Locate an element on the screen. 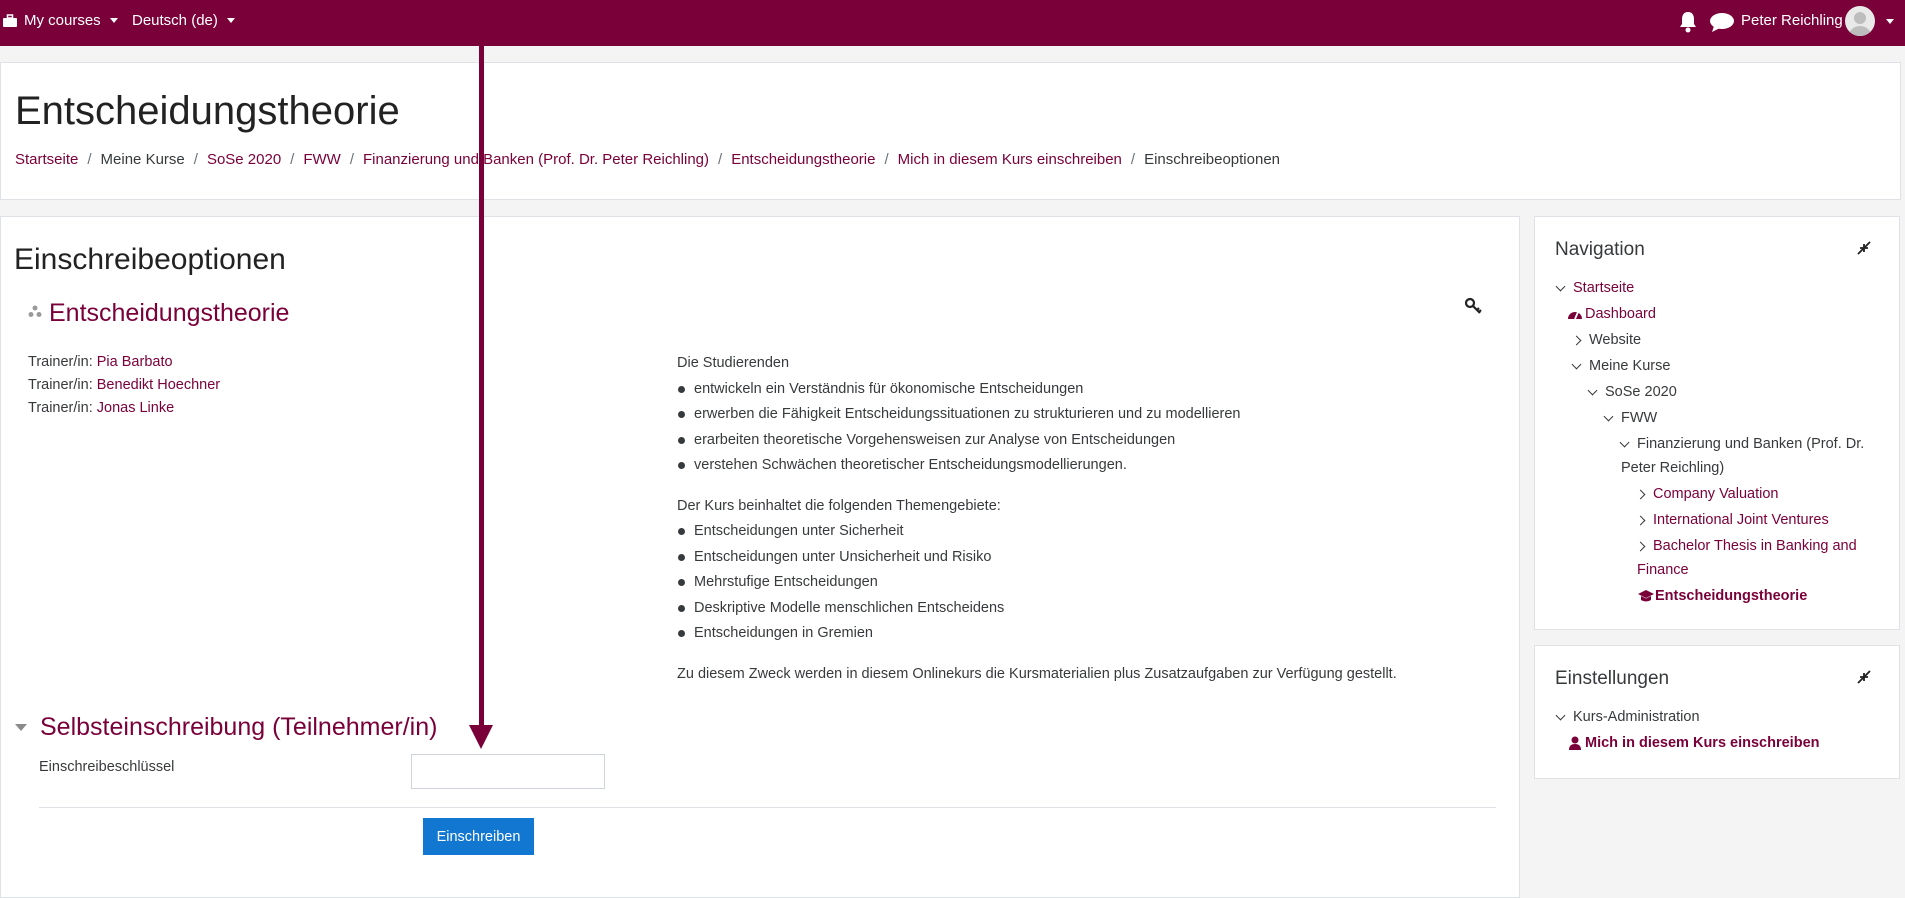 This screenshot has width=1905, height=898. trainer-row: Trainer/in: Pia Barbato is located at coordinates (100, 362).